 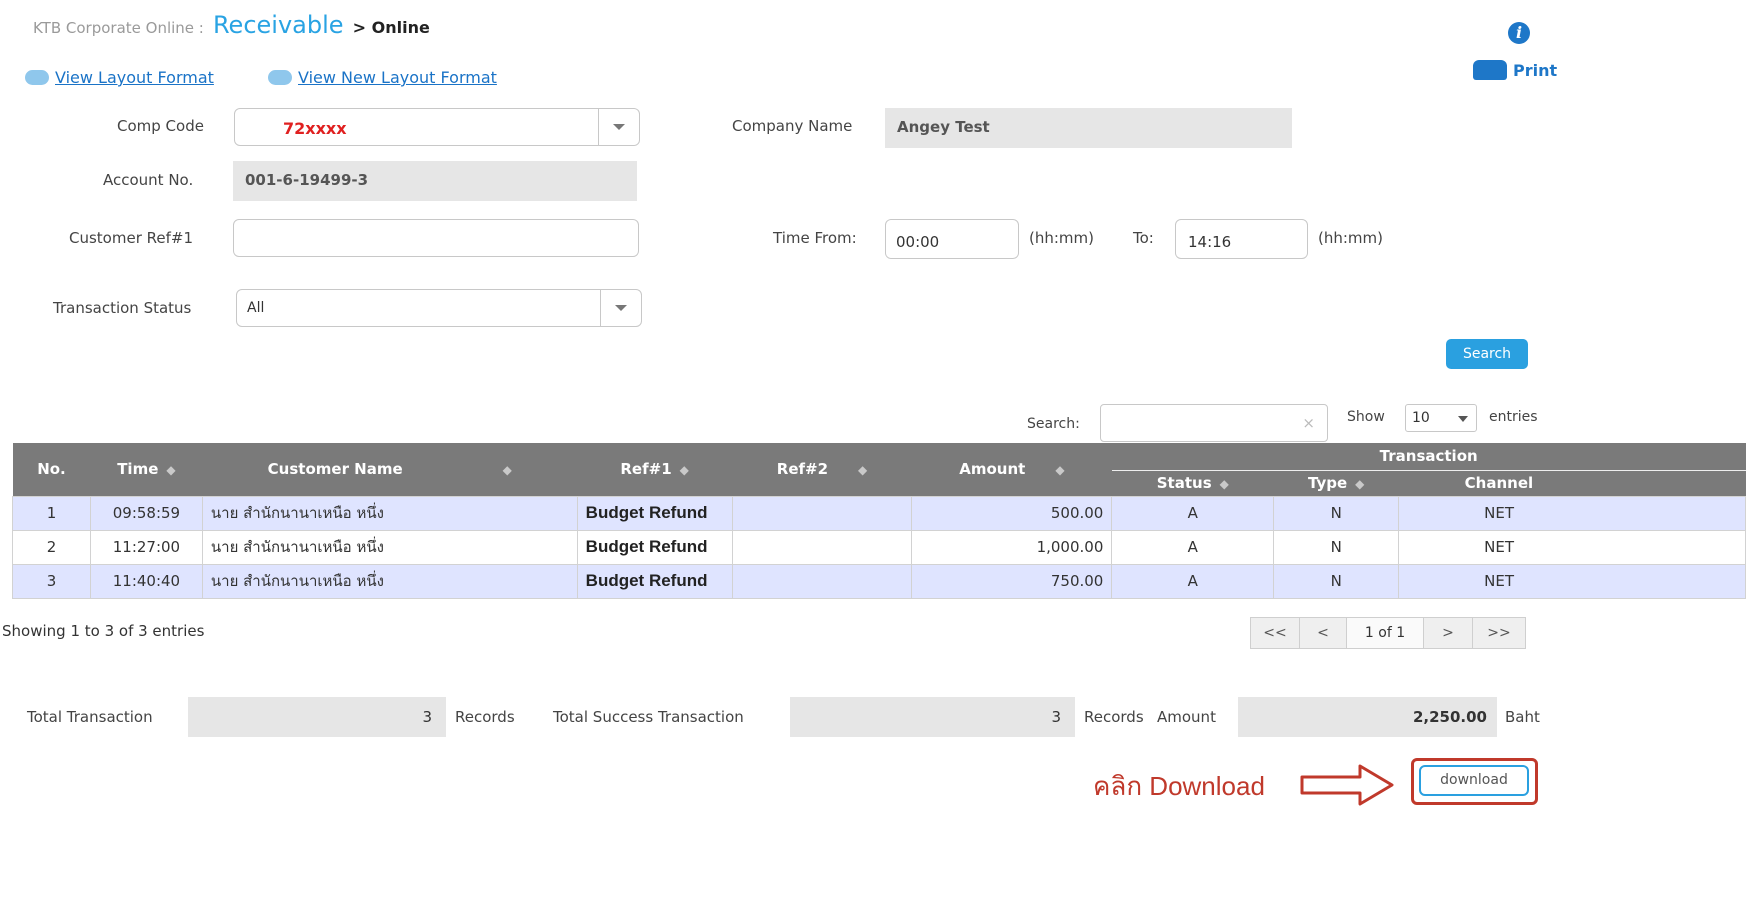 What do you see at coordinates (1487, 354) in the screenshot?
I see `search-button: Search` at bounding box center [1487, 354].